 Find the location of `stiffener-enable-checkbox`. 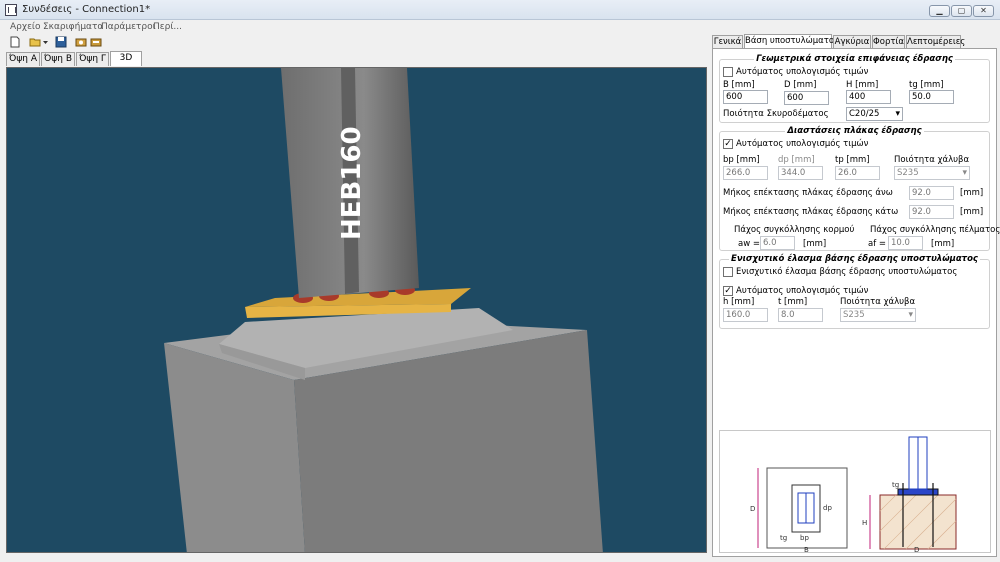

stiffener-enable-checkbox is located at coordinates (728, 272).